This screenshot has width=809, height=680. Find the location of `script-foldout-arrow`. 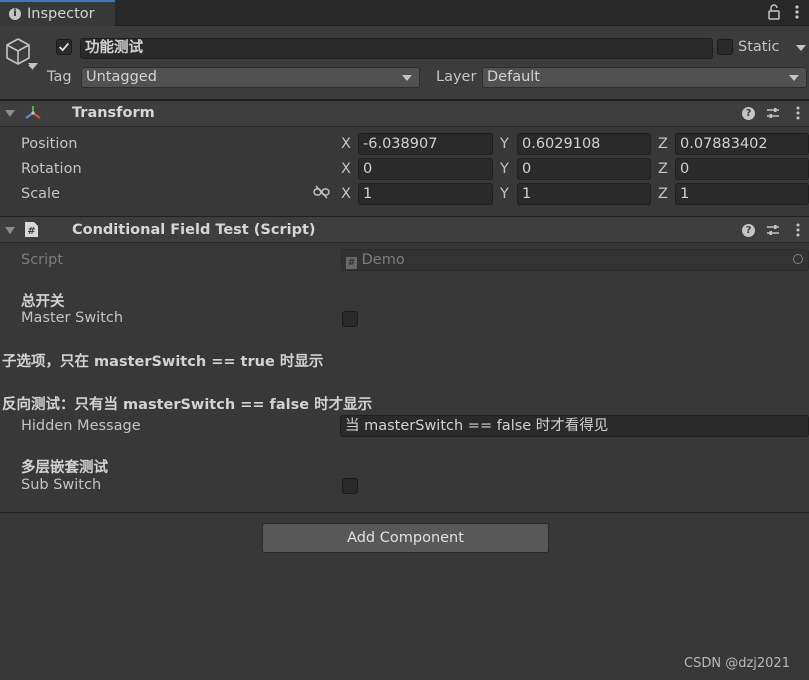

script-foldout-arrow is located at coordinates (10, 230).